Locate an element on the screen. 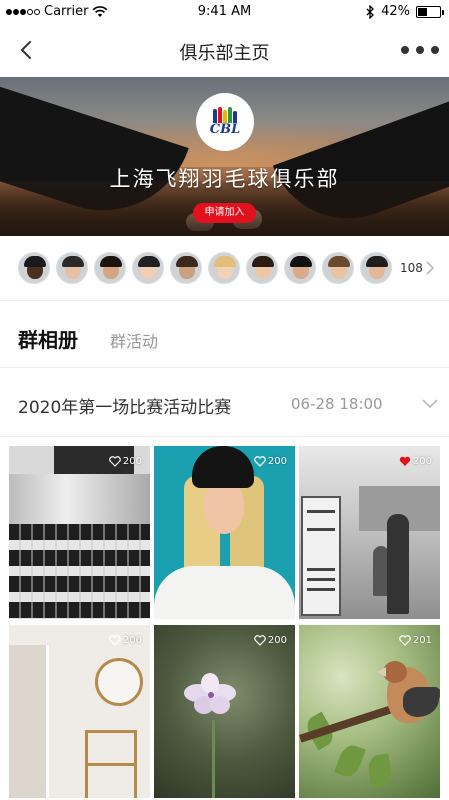 This screenshot has width=449, height=800. event-time: 06-28 18:00 is located at coordinates (337, 404).